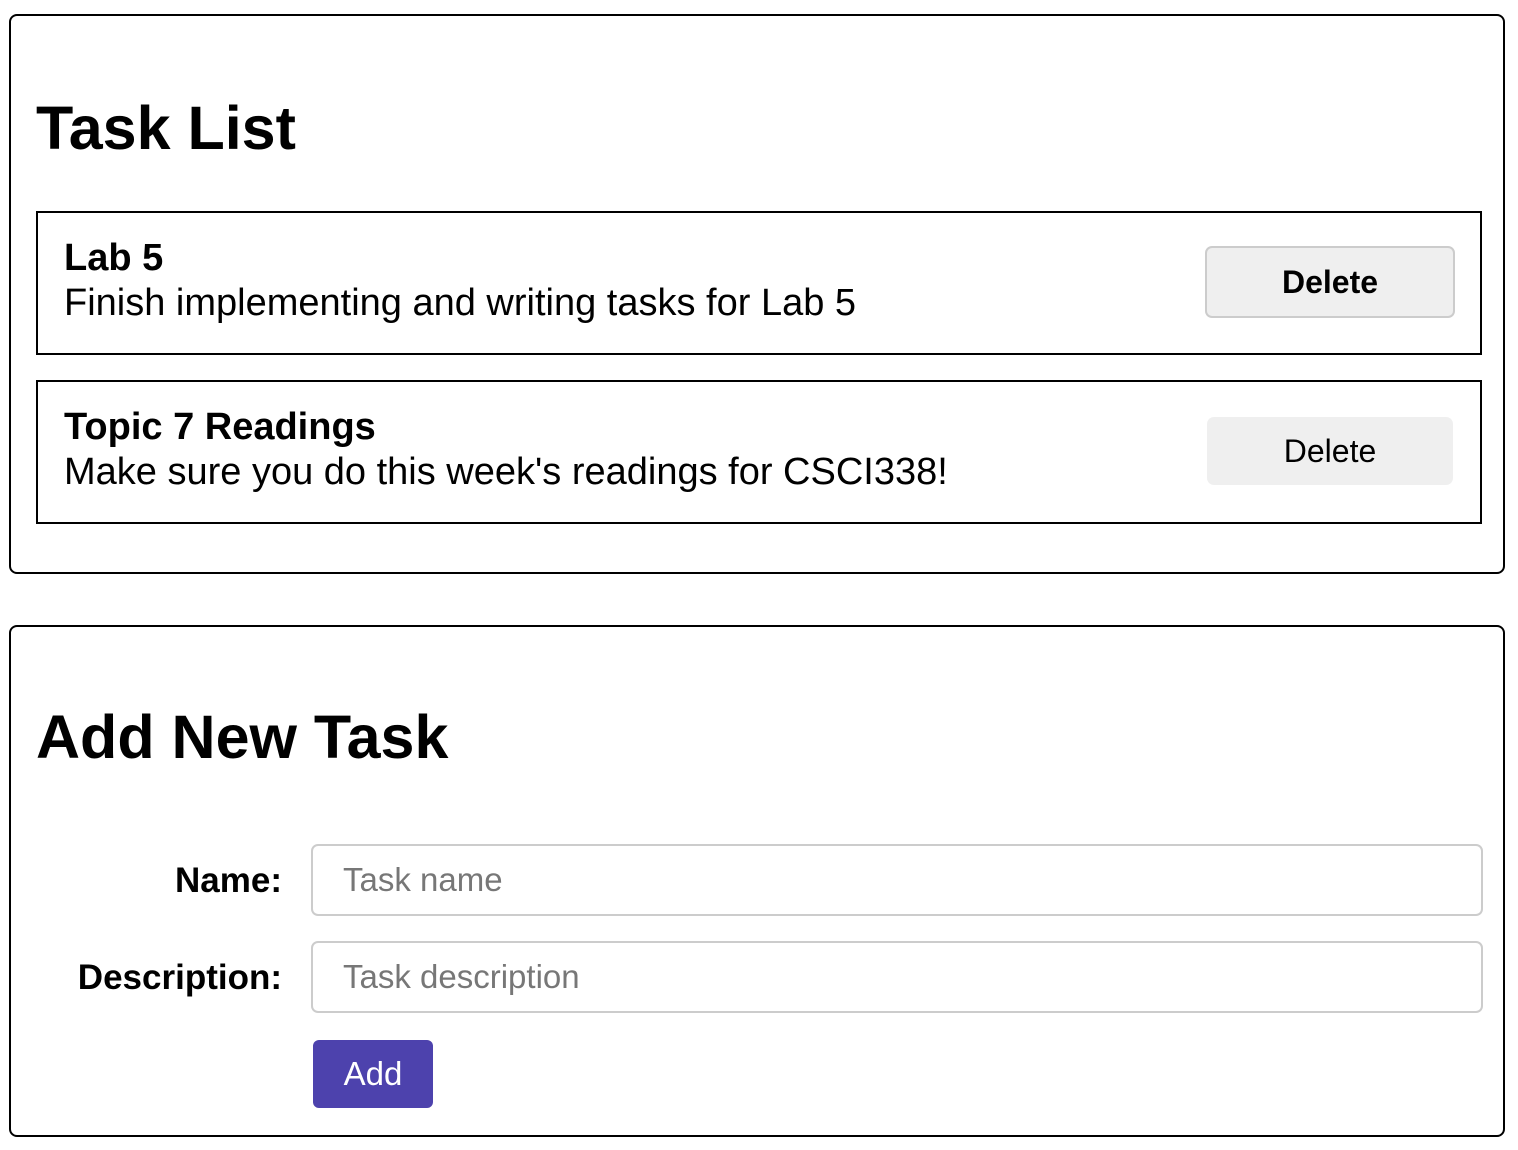 The width and height of the screenshot is (1518, 1150). What do you see at coordinates (897, 880) in the screenshot?
I see `task-name-input` at bounding box center [897, 880].